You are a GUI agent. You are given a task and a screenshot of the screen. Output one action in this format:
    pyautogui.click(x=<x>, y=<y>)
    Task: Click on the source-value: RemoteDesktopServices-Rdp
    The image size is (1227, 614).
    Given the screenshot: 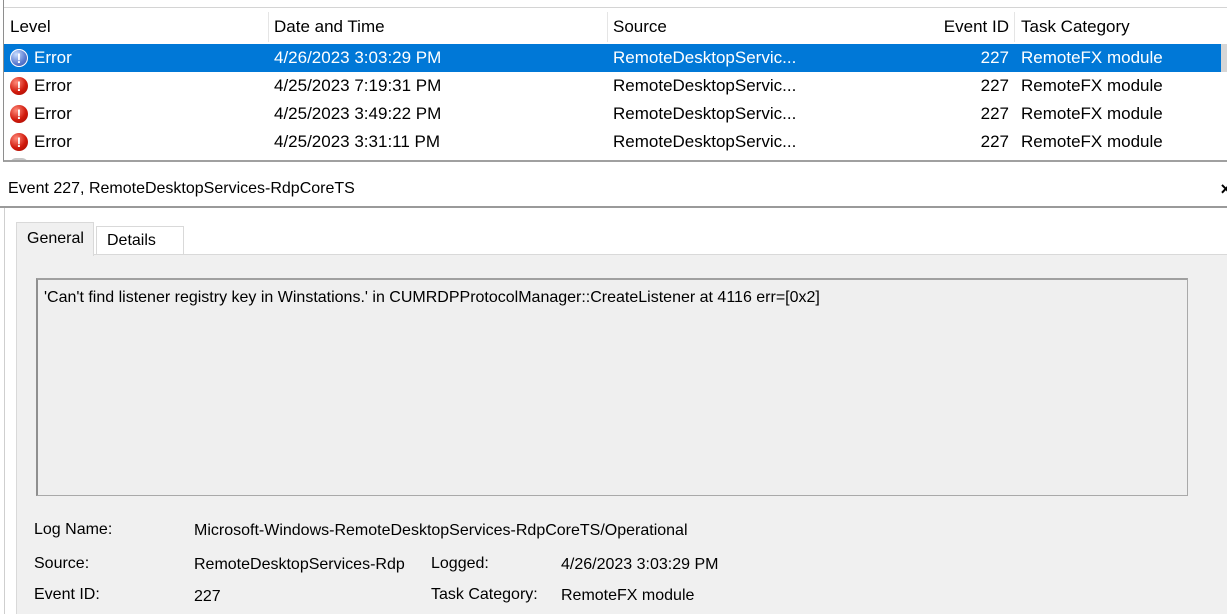 What is the action you would take?
    pyautogui.click(x=299, y=565)
    